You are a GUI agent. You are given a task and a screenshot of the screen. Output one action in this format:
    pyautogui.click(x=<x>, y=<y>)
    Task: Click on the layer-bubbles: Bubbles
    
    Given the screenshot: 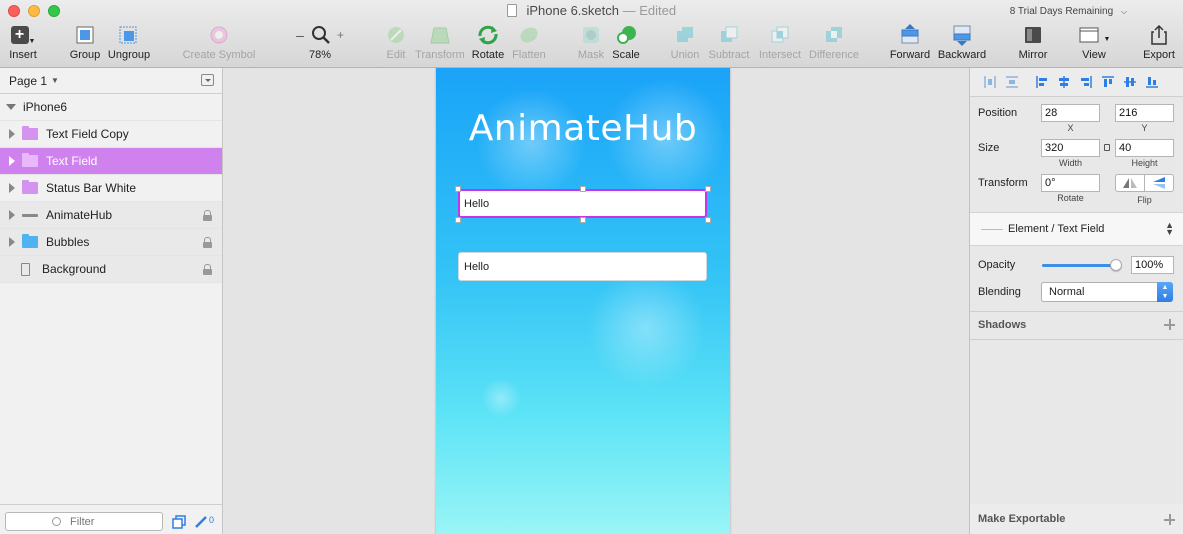 What is the action you would take?
    pyautogui.click(x=111, y=242)
    